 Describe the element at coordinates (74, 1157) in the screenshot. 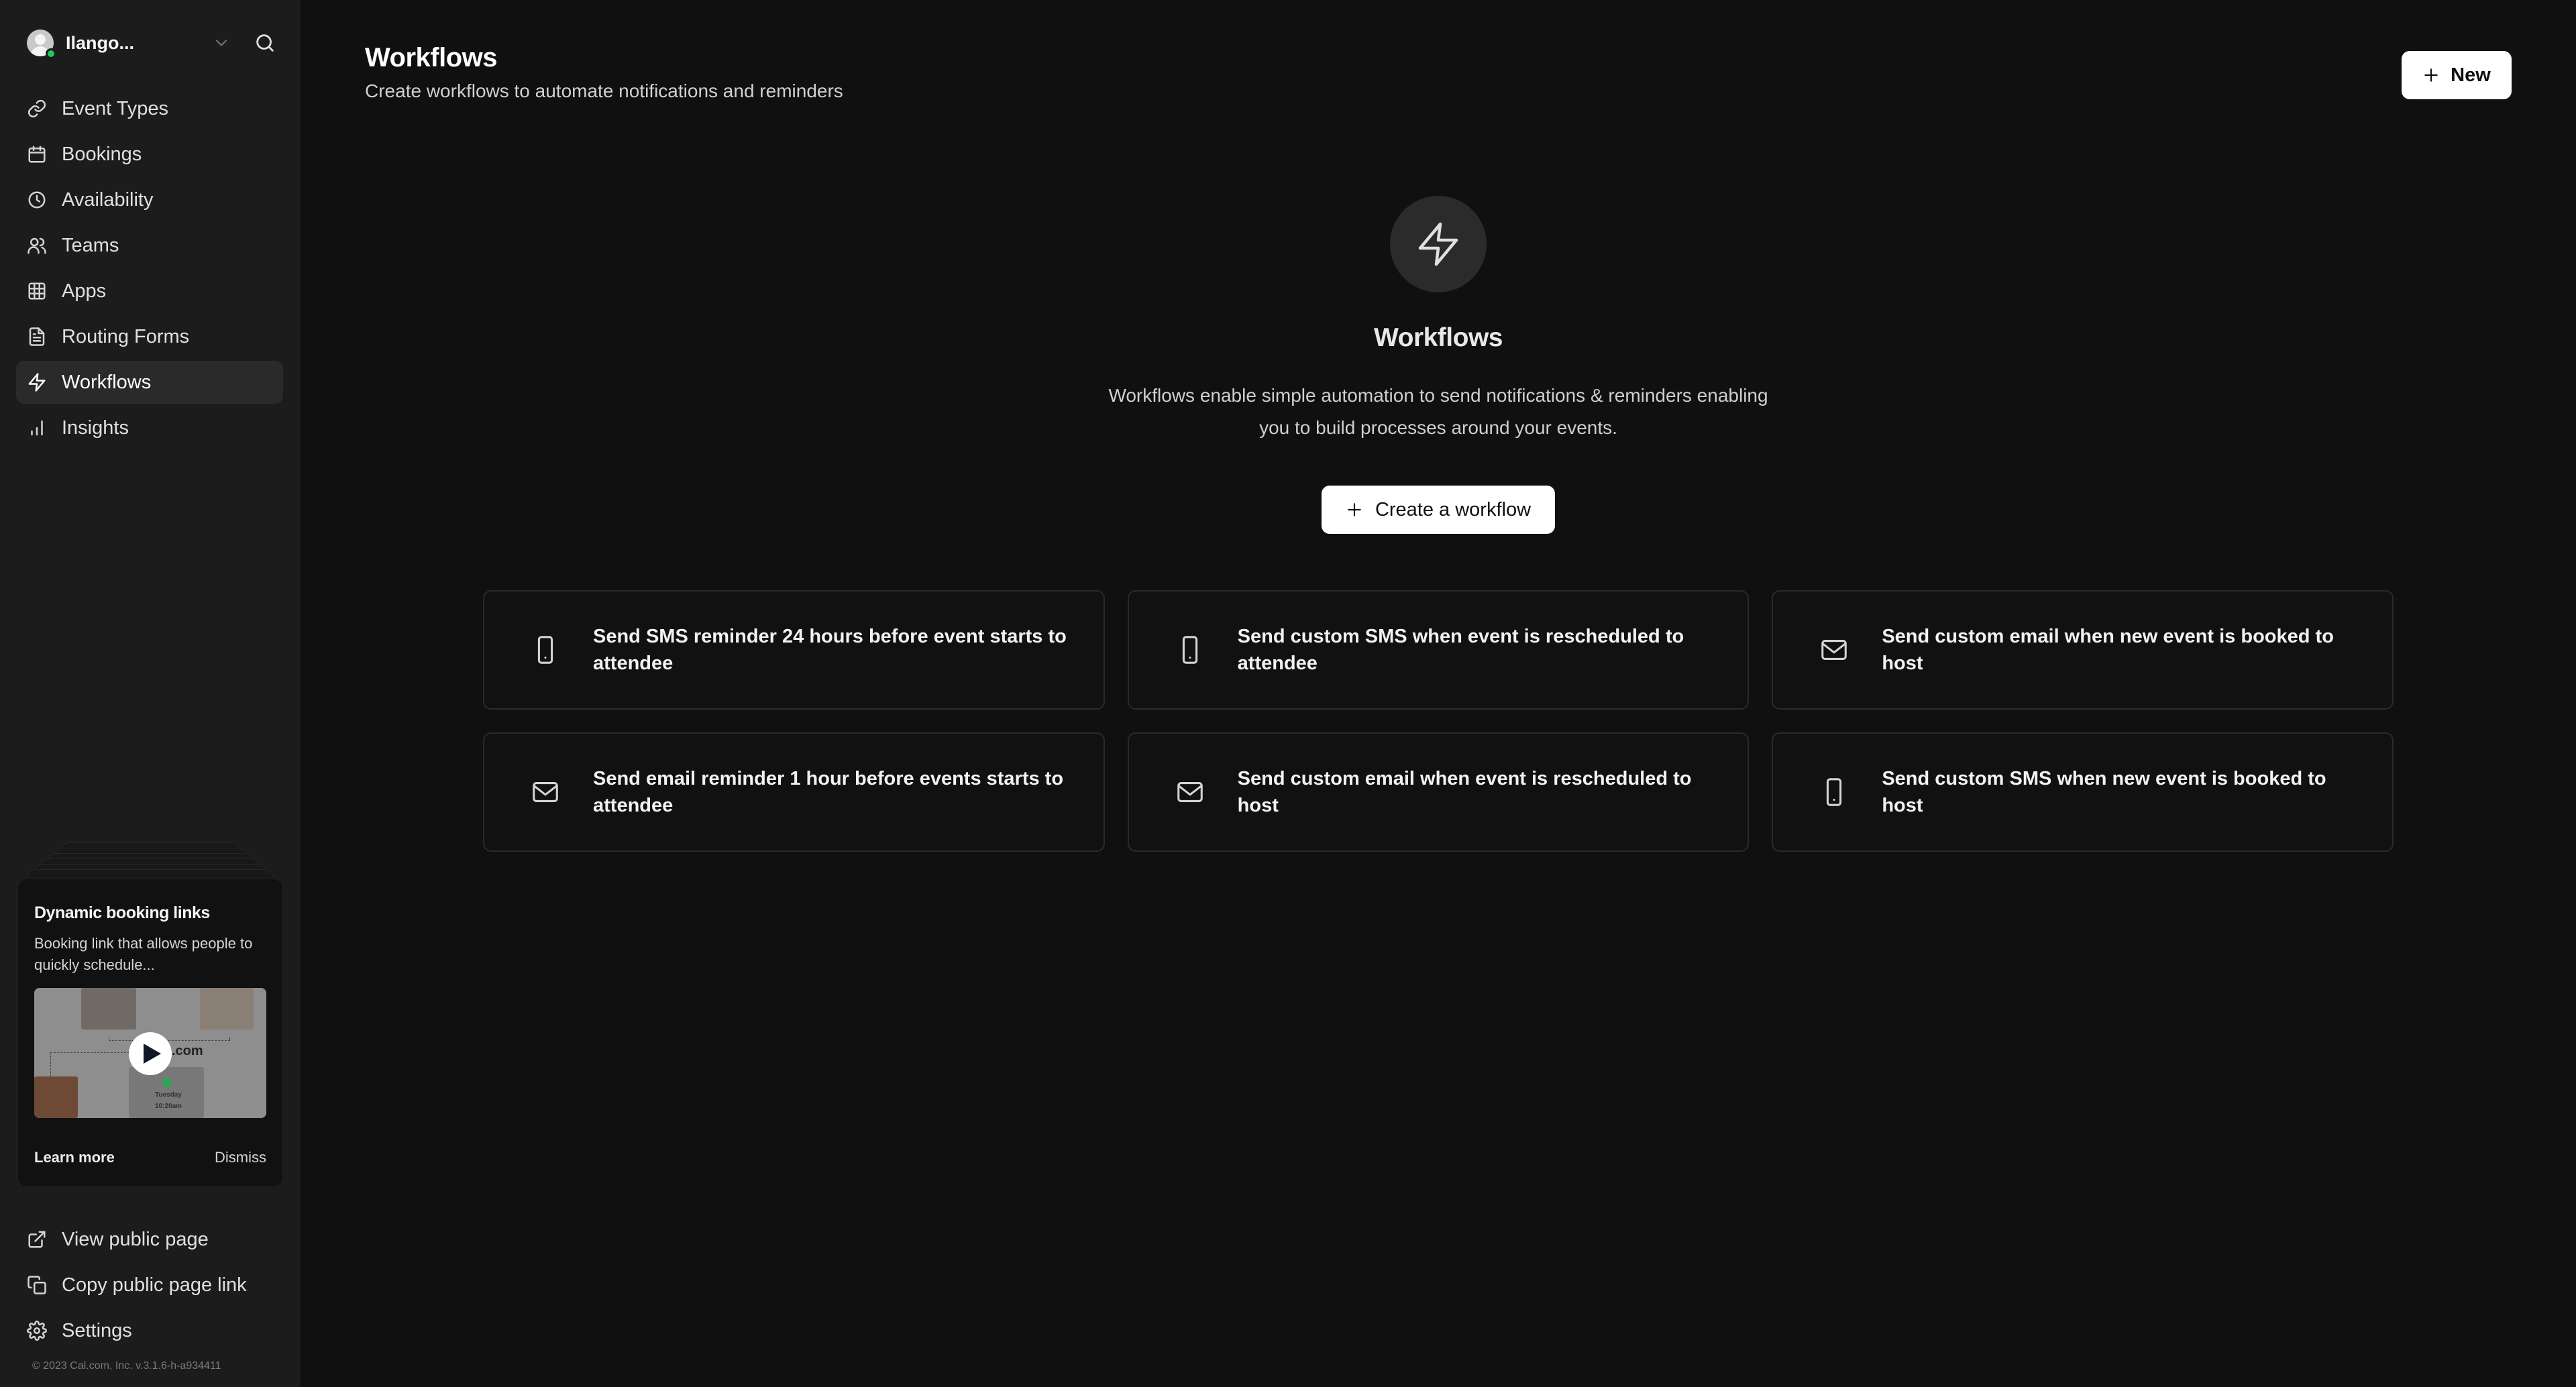

I see `learn-more-link: Learn more` at that location.